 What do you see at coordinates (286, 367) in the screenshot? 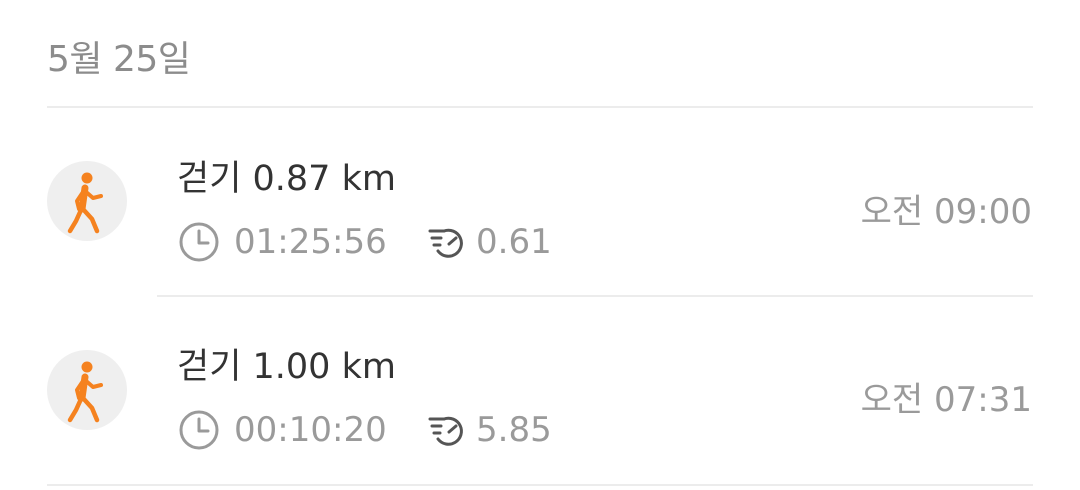
I see `entry-title: 걷기 1.00 km` at bounding box center [286, 367].